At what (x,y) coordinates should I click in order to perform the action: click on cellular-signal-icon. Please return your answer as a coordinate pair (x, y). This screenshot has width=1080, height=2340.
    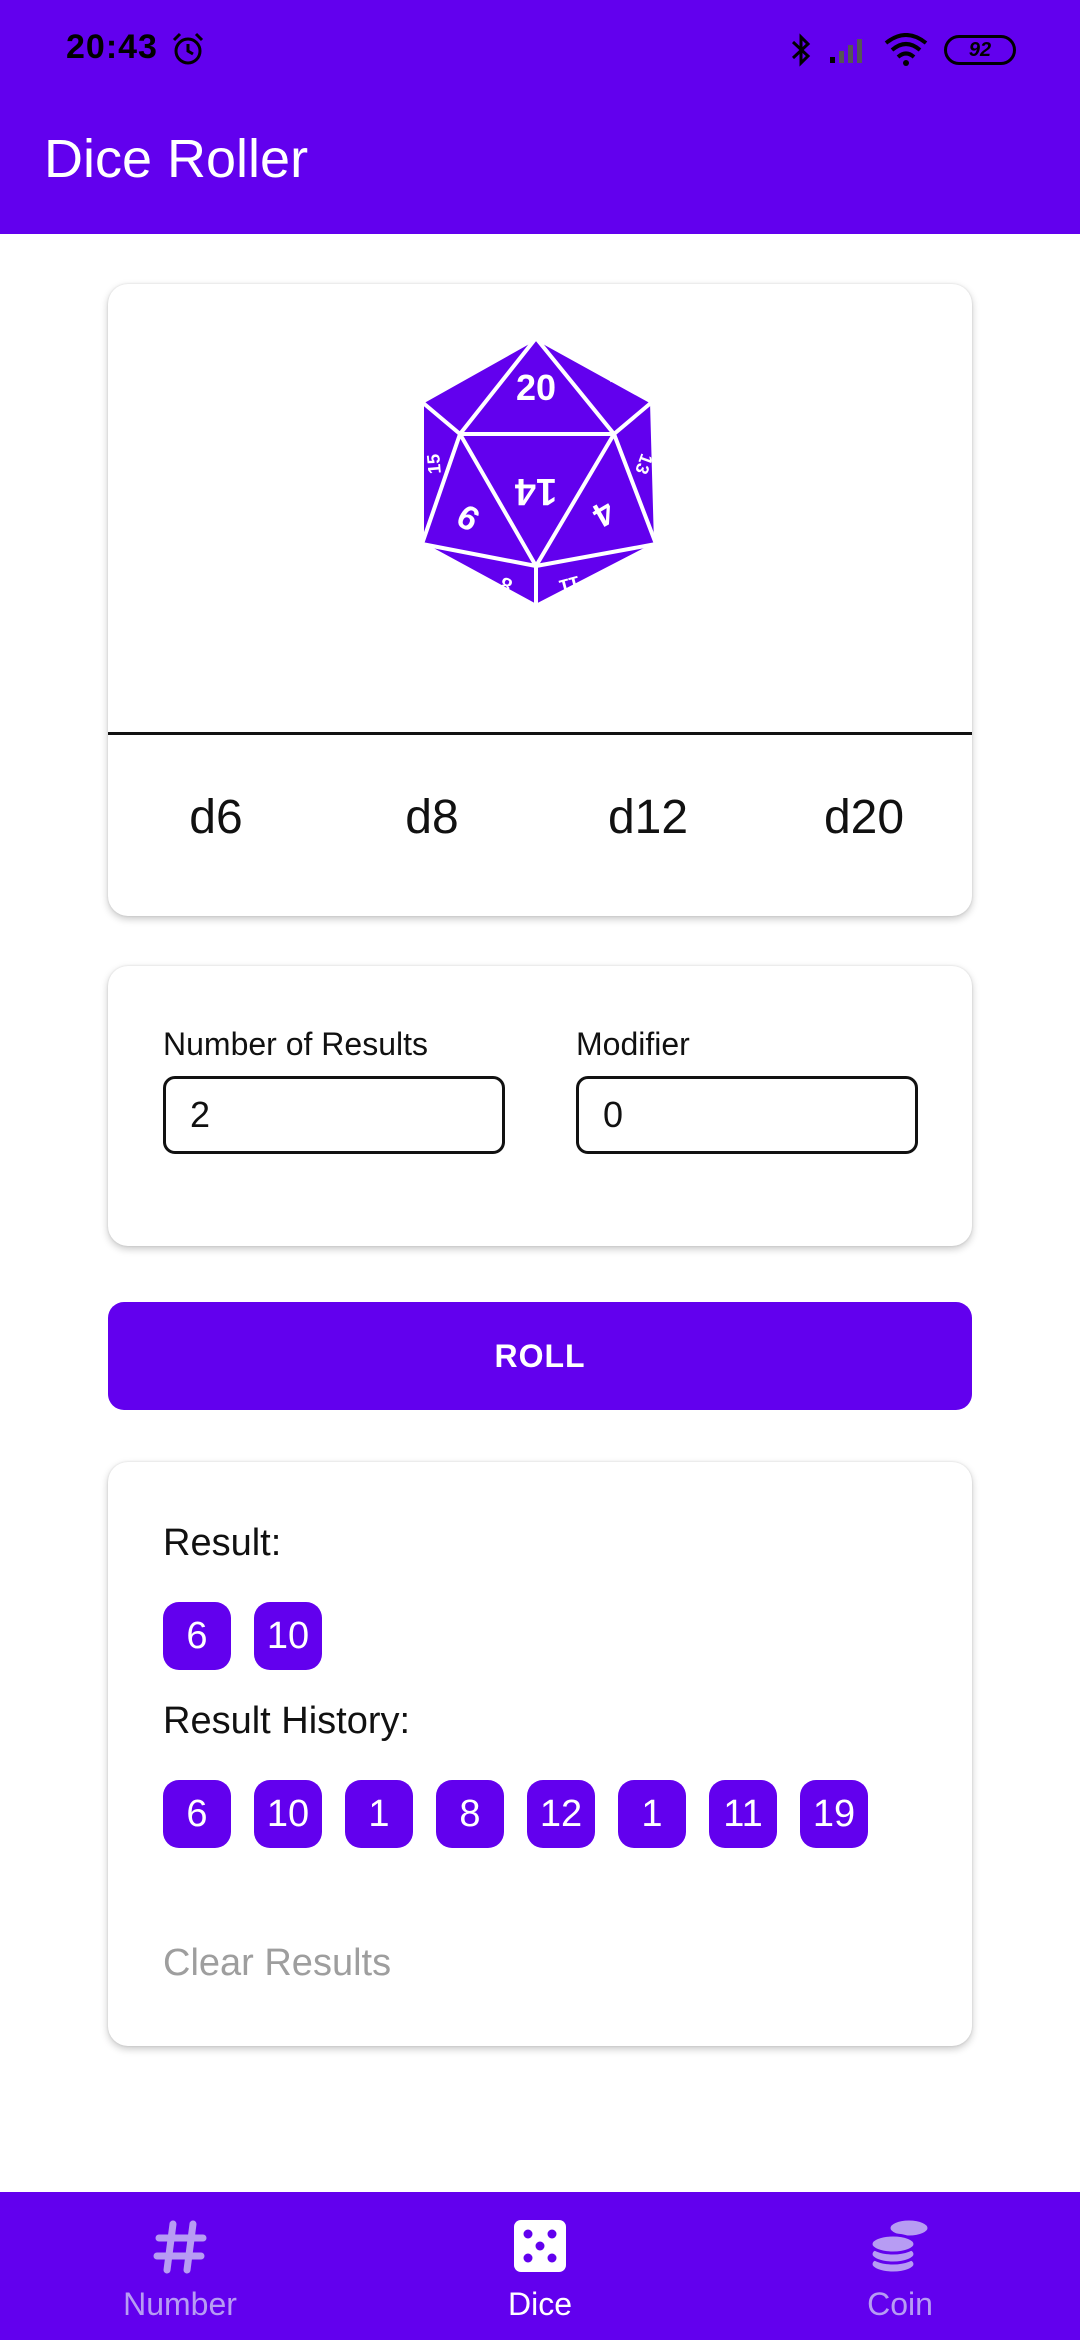
    Looking at the image, I should click on (846, 51).